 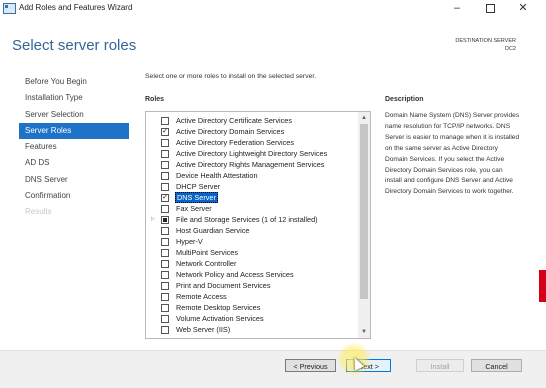 I want to click on previous-button: < Previous, so click(x=310, y=365).